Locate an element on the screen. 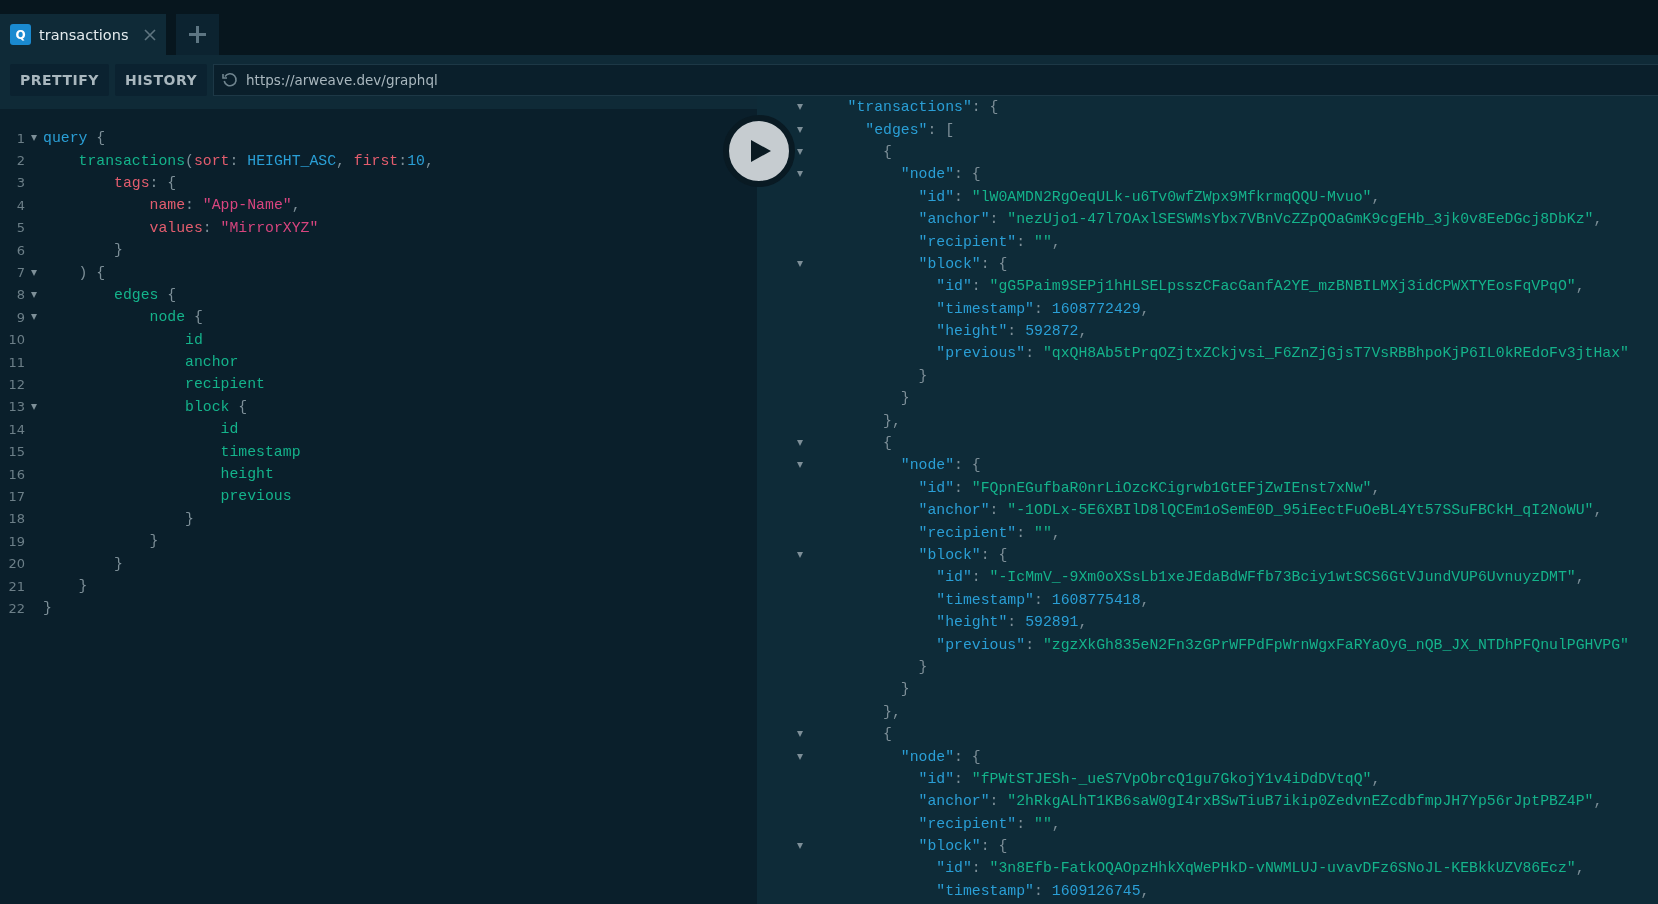 The width and height of the screenshot is (1658, 904). code-line: "anchor": "-1ODLx-5E6XBIlD8lQCEm1oSemE0D_95iEectFuOeBL4Yt57SSuFBCkH_qI2NoWU", is located at coordinates (1260, 510).